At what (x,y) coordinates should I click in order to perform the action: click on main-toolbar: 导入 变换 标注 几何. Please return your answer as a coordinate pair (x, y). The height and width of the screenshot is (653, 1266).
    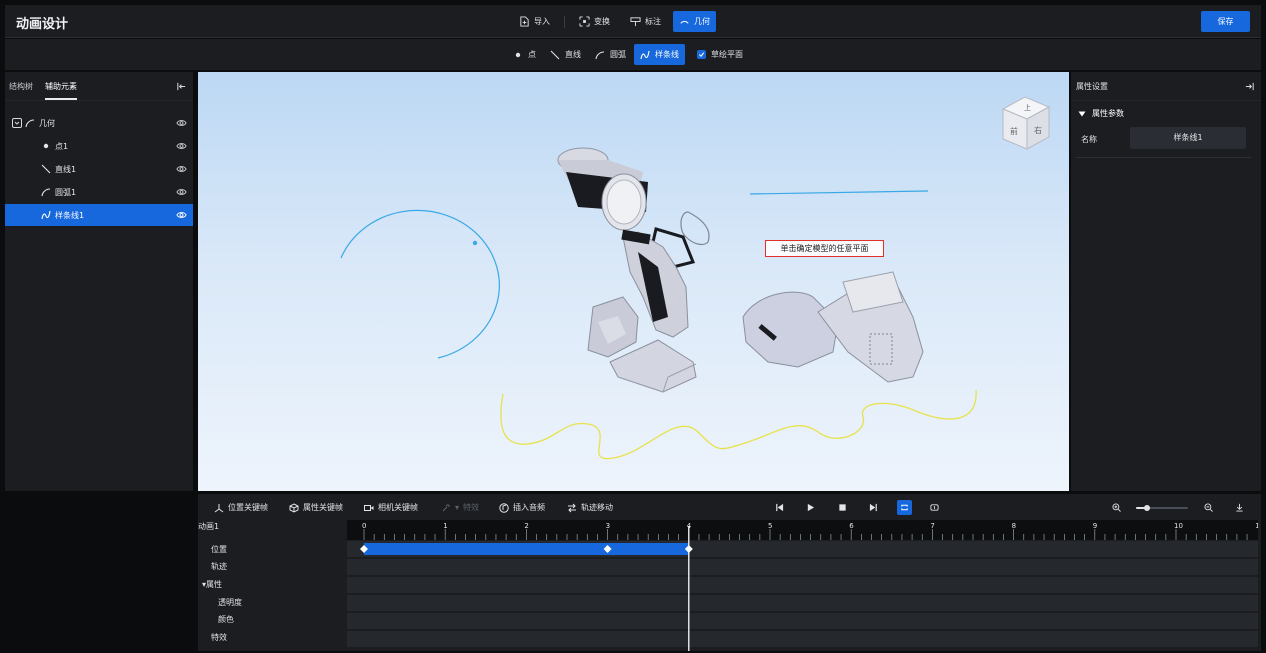
    Looking at the image, I should click on (614, 21).